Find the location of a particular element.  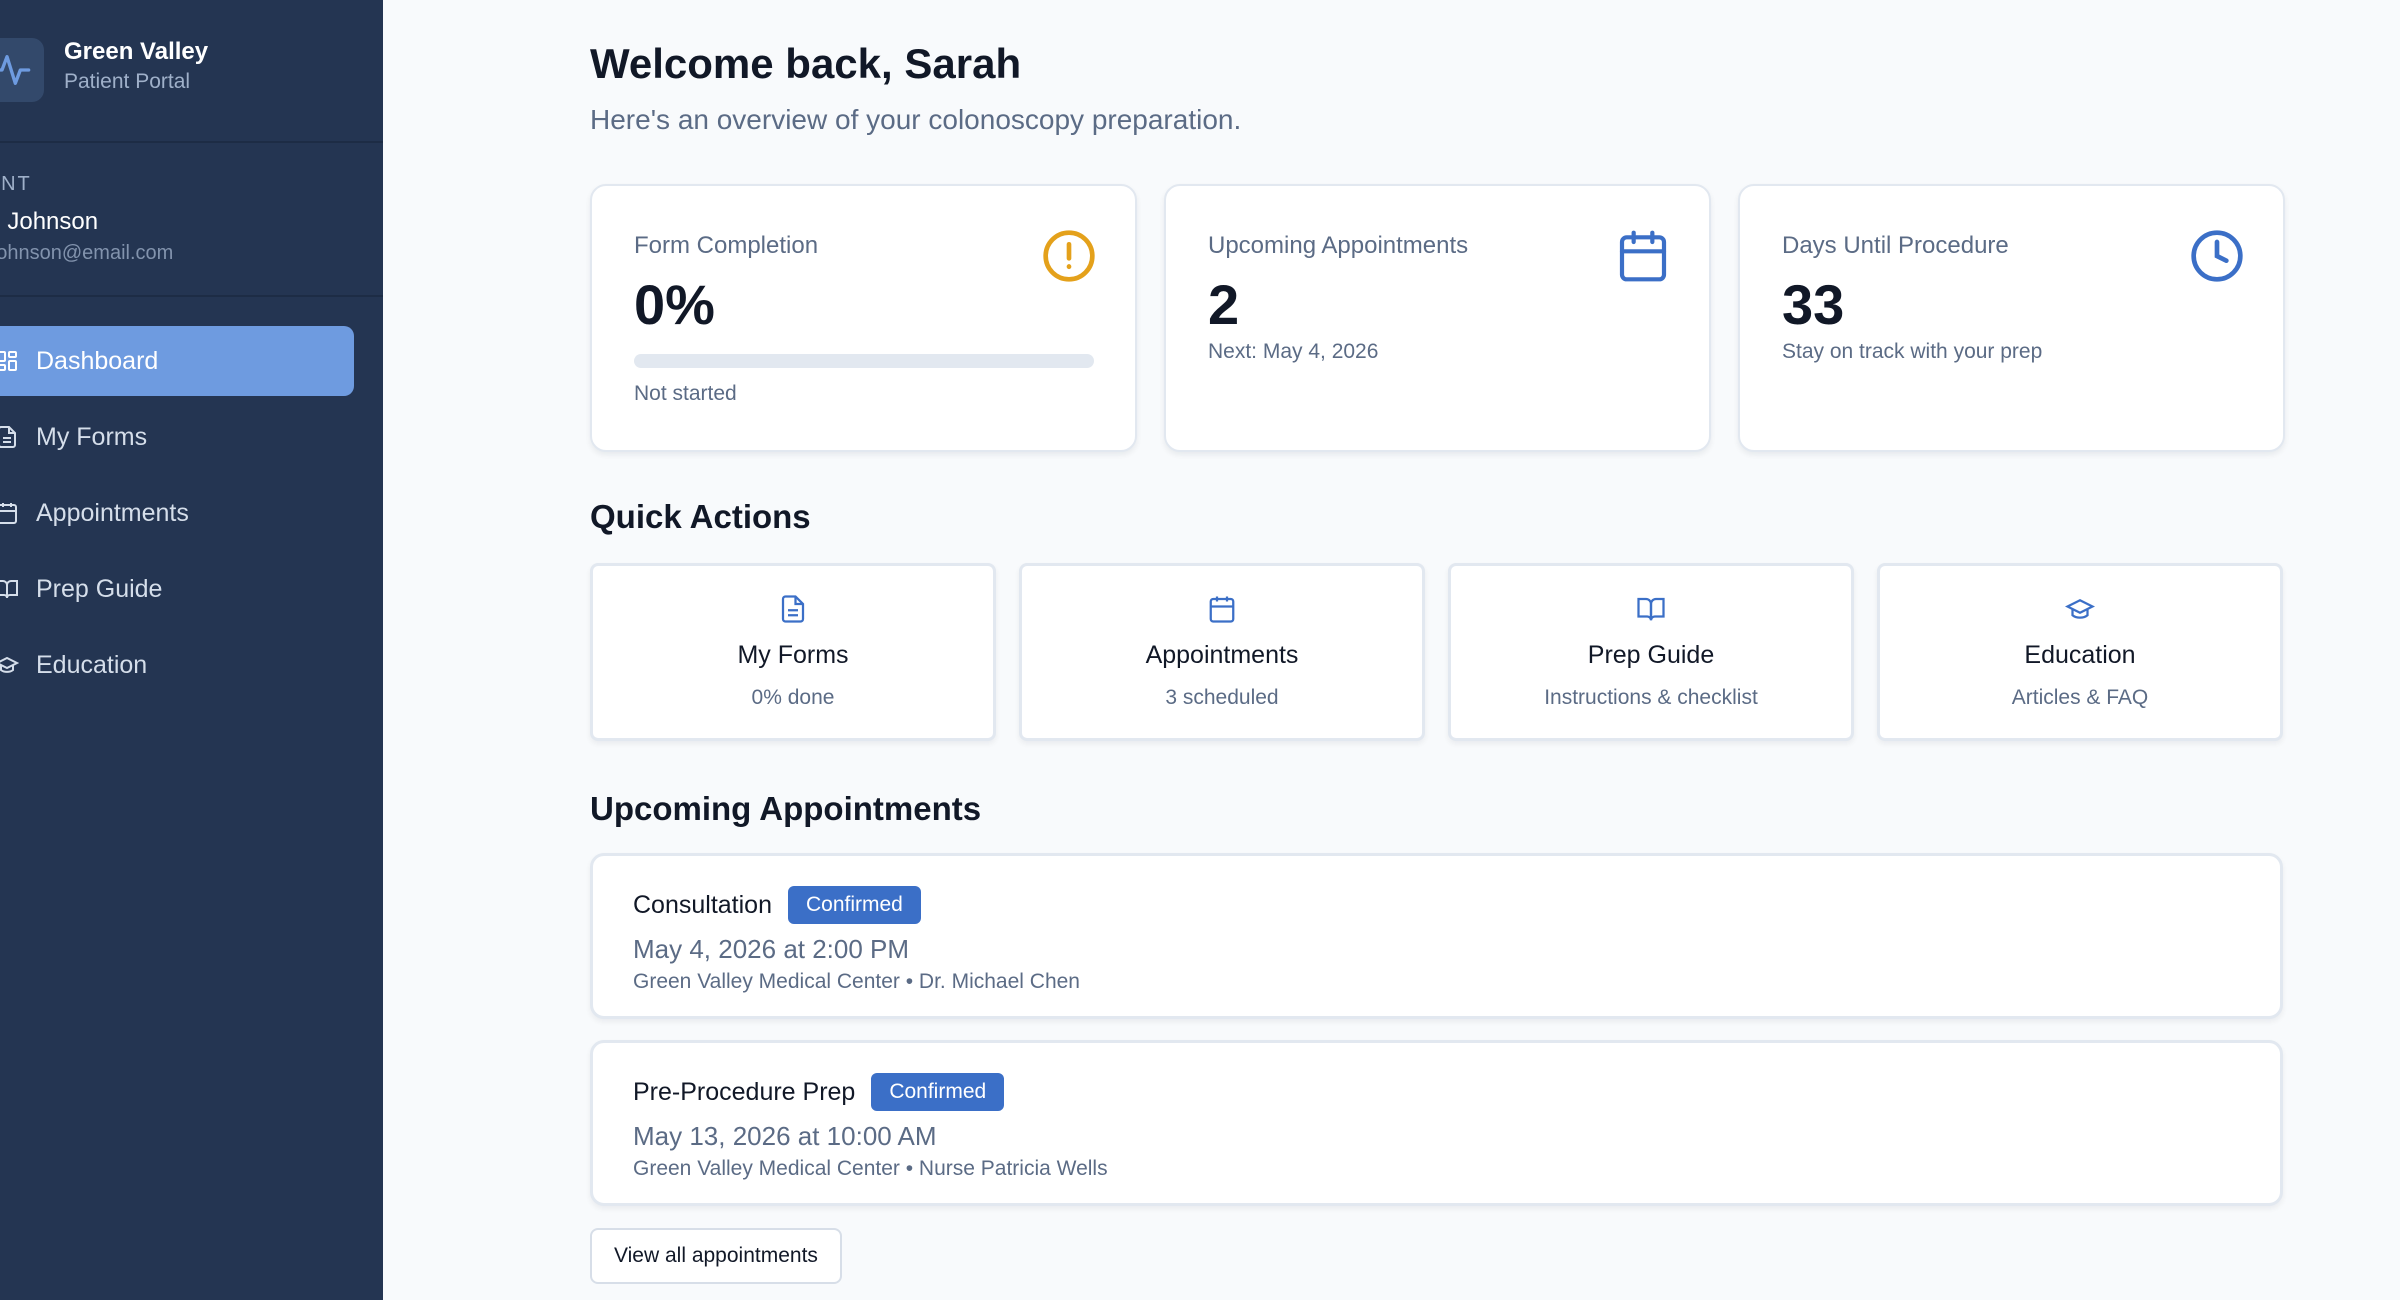

brand-header: Green Valley Patient Portal is located at coordinates (191, 71).